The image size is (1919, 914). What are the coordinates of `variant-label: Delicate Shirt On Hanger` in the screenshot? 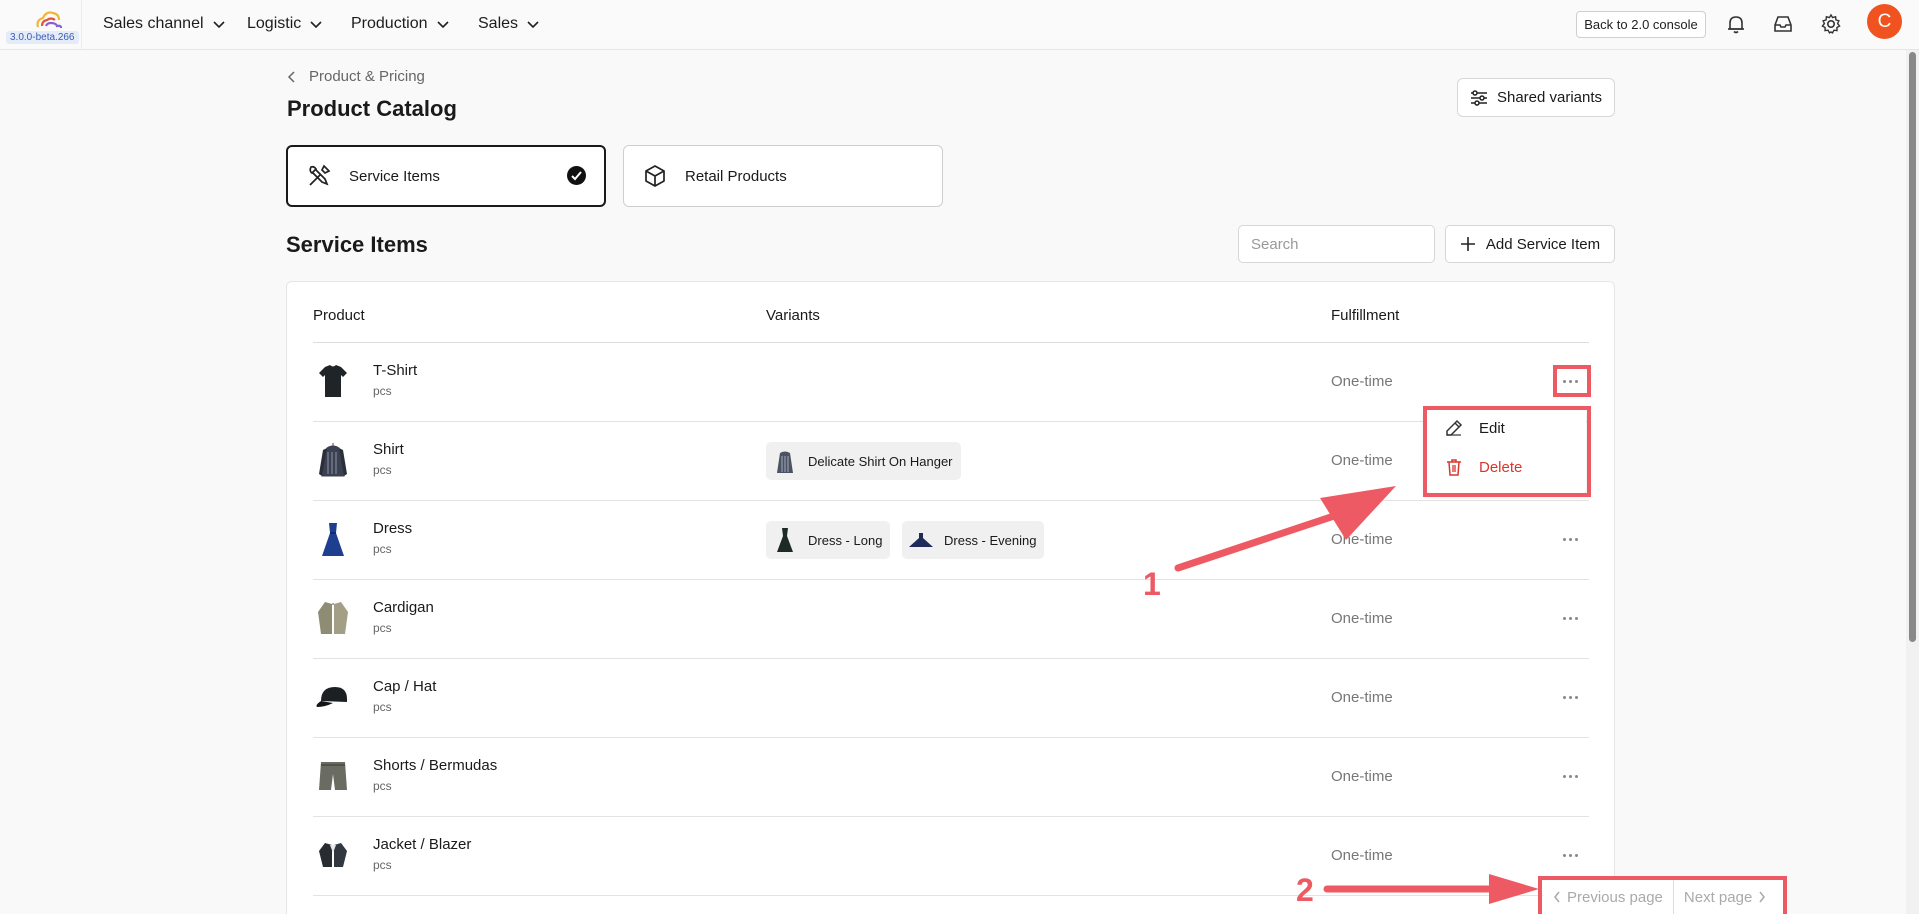 It's located at (880, 461).